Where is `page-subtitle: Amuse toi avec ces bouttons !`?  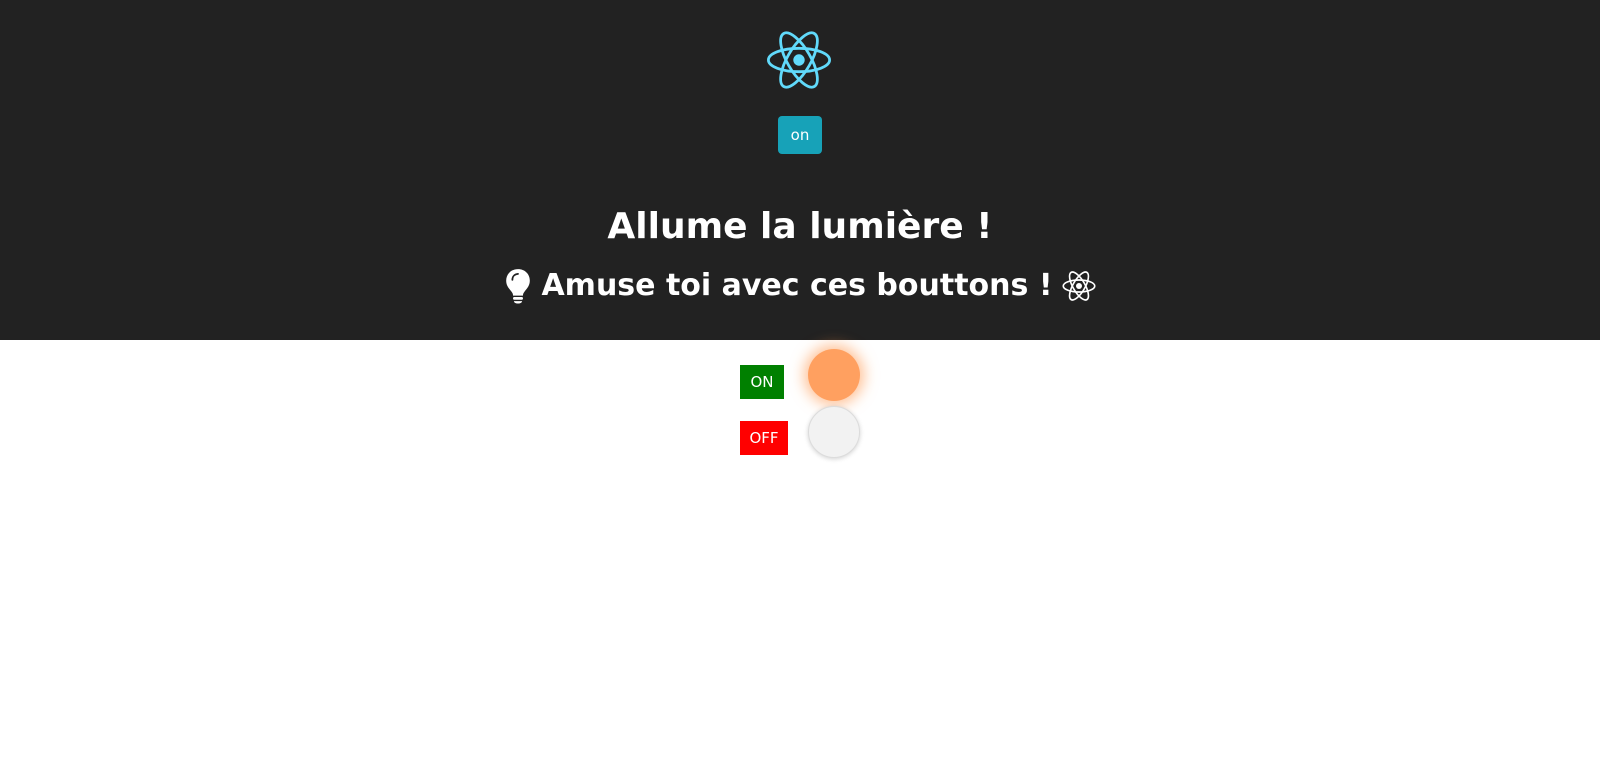
page-subtitle: Amuse toi avec ces bouttons ! is located at coordinates (797, 285).